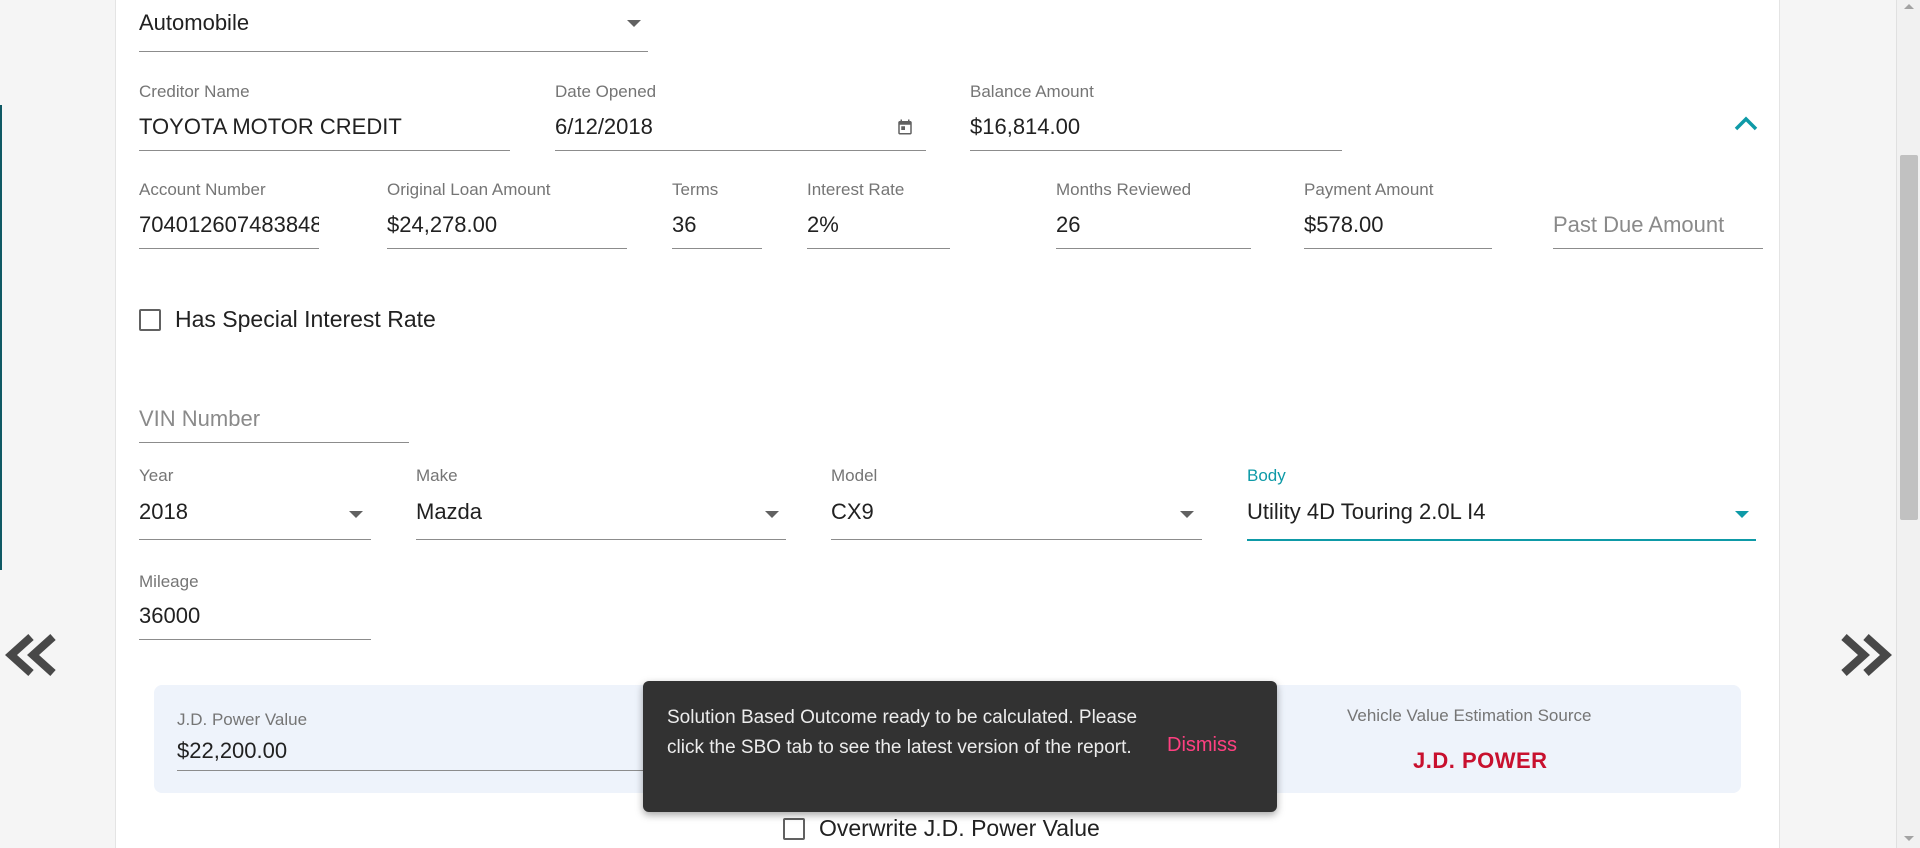 The image size is (1920, 848). Describe the element at coordinates (1480, 760) in the screenshot. I see `jd-power-logo: J.D. POWER` at that location.